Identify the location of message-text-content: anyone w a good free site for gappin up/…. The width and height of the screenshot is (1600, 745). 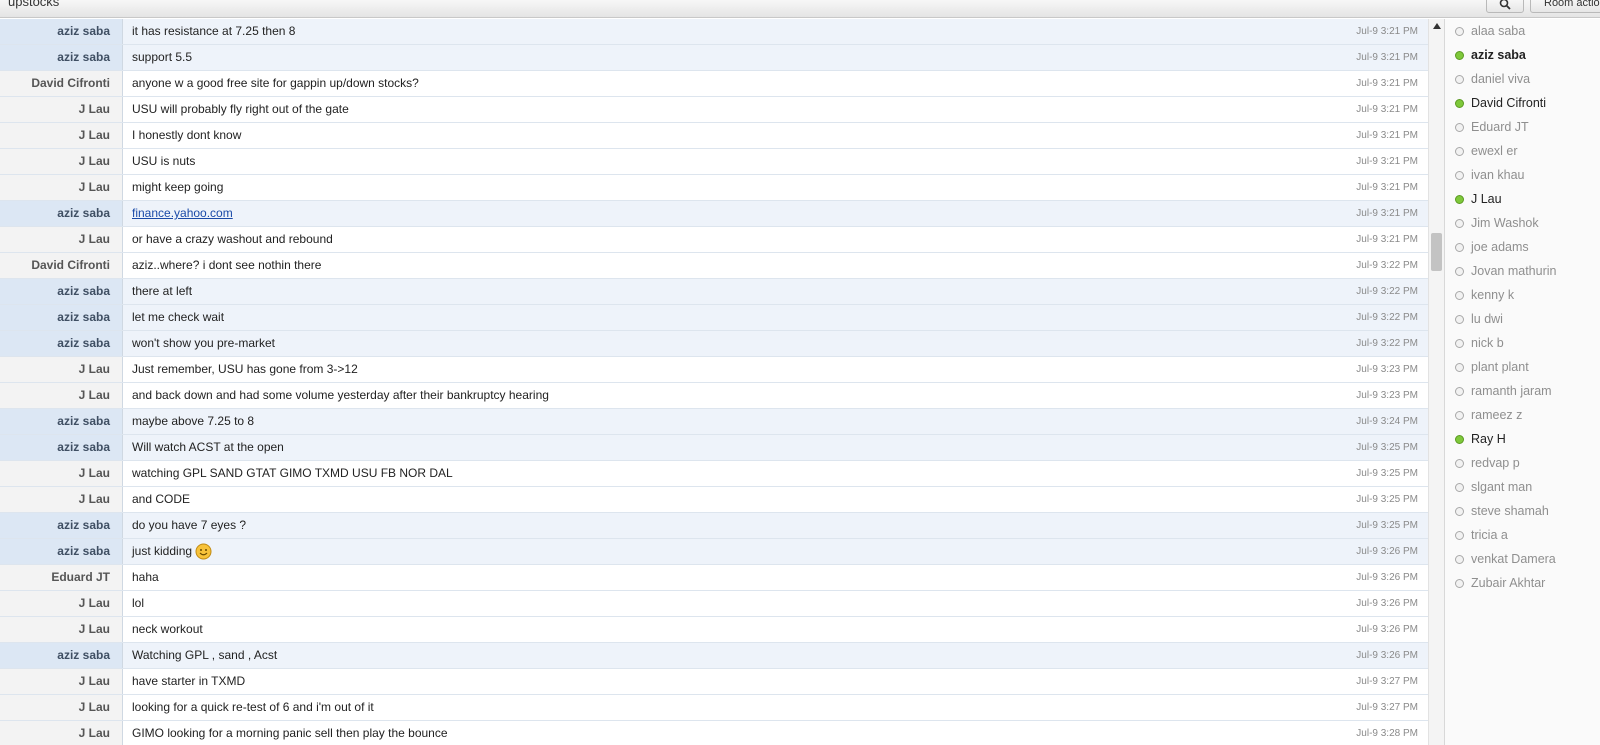
(275, 83).